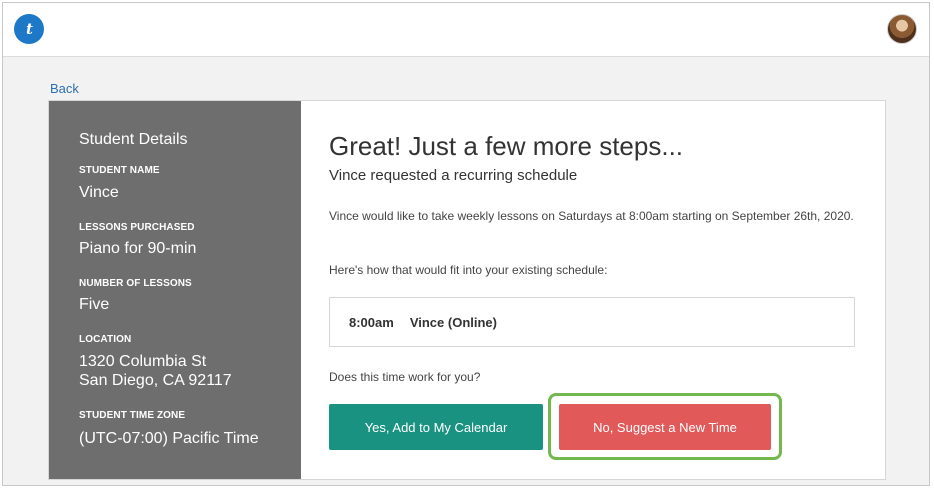  I want to click on logo-text: t, so click(29, 29).